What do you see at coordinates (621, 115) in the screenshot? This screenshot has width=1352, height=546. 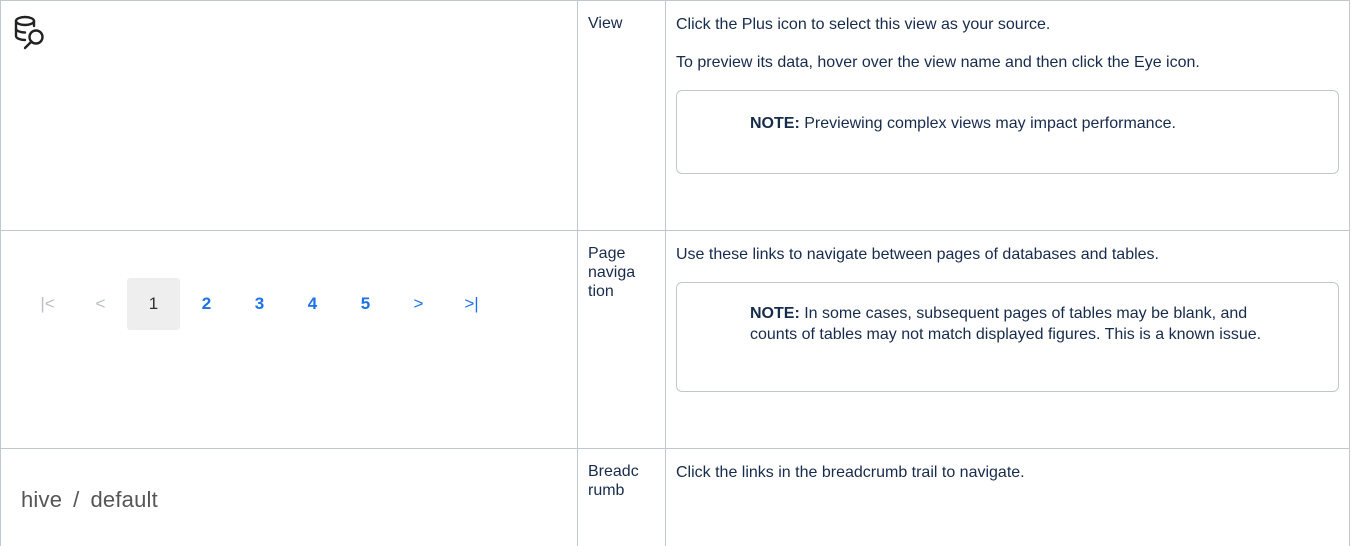 I see `element-name-cell: View` at bounding box center [621, 115].